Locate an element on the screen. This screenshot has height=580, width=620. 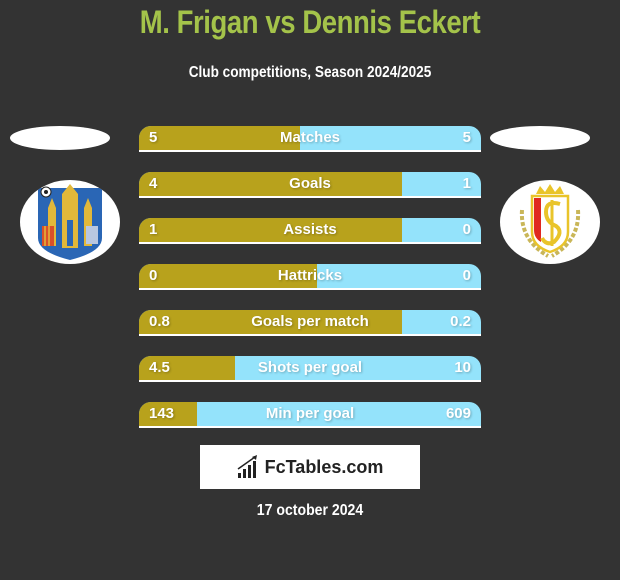
right-value: 0.2 is located at coordinates (460, 321).